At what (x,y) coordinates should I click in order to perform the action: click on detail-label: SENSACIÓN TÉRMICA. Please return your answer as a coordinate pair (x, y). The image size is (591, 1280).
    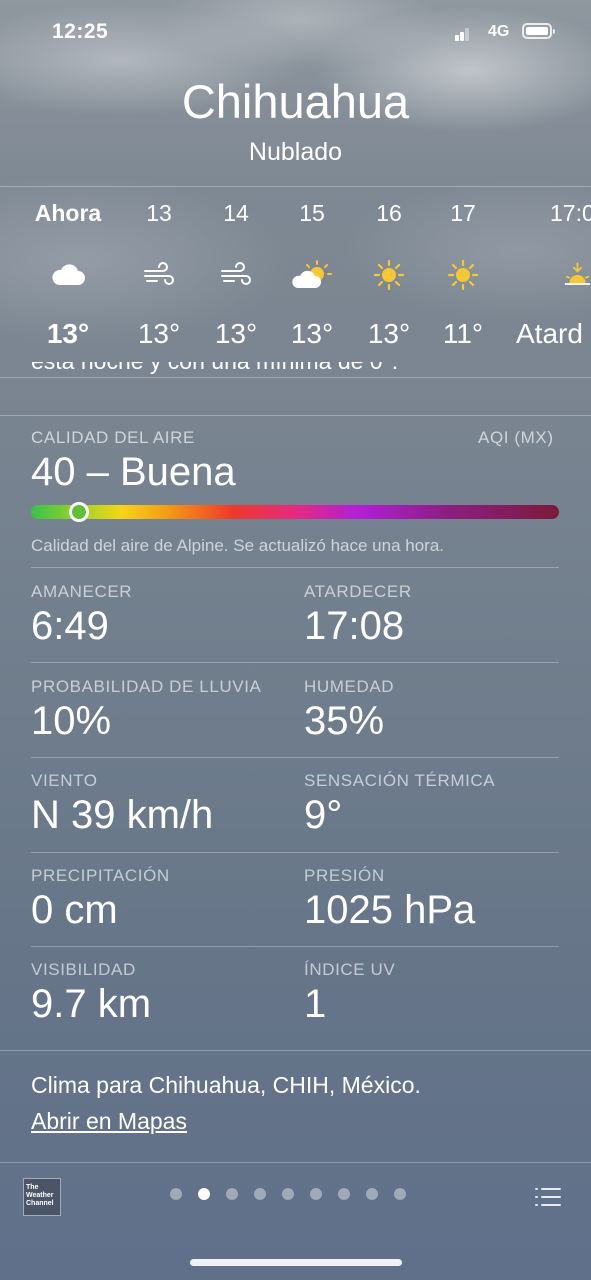
    Looking at the image, I should click on (400, 780).